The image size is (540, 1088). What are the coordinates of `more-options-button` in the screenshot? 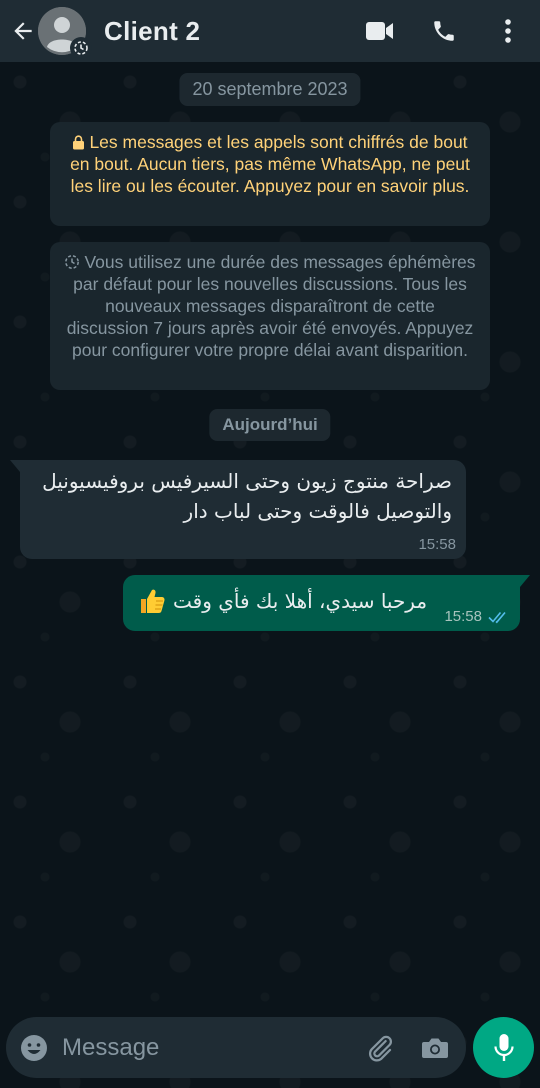 It's located at (508, 31).